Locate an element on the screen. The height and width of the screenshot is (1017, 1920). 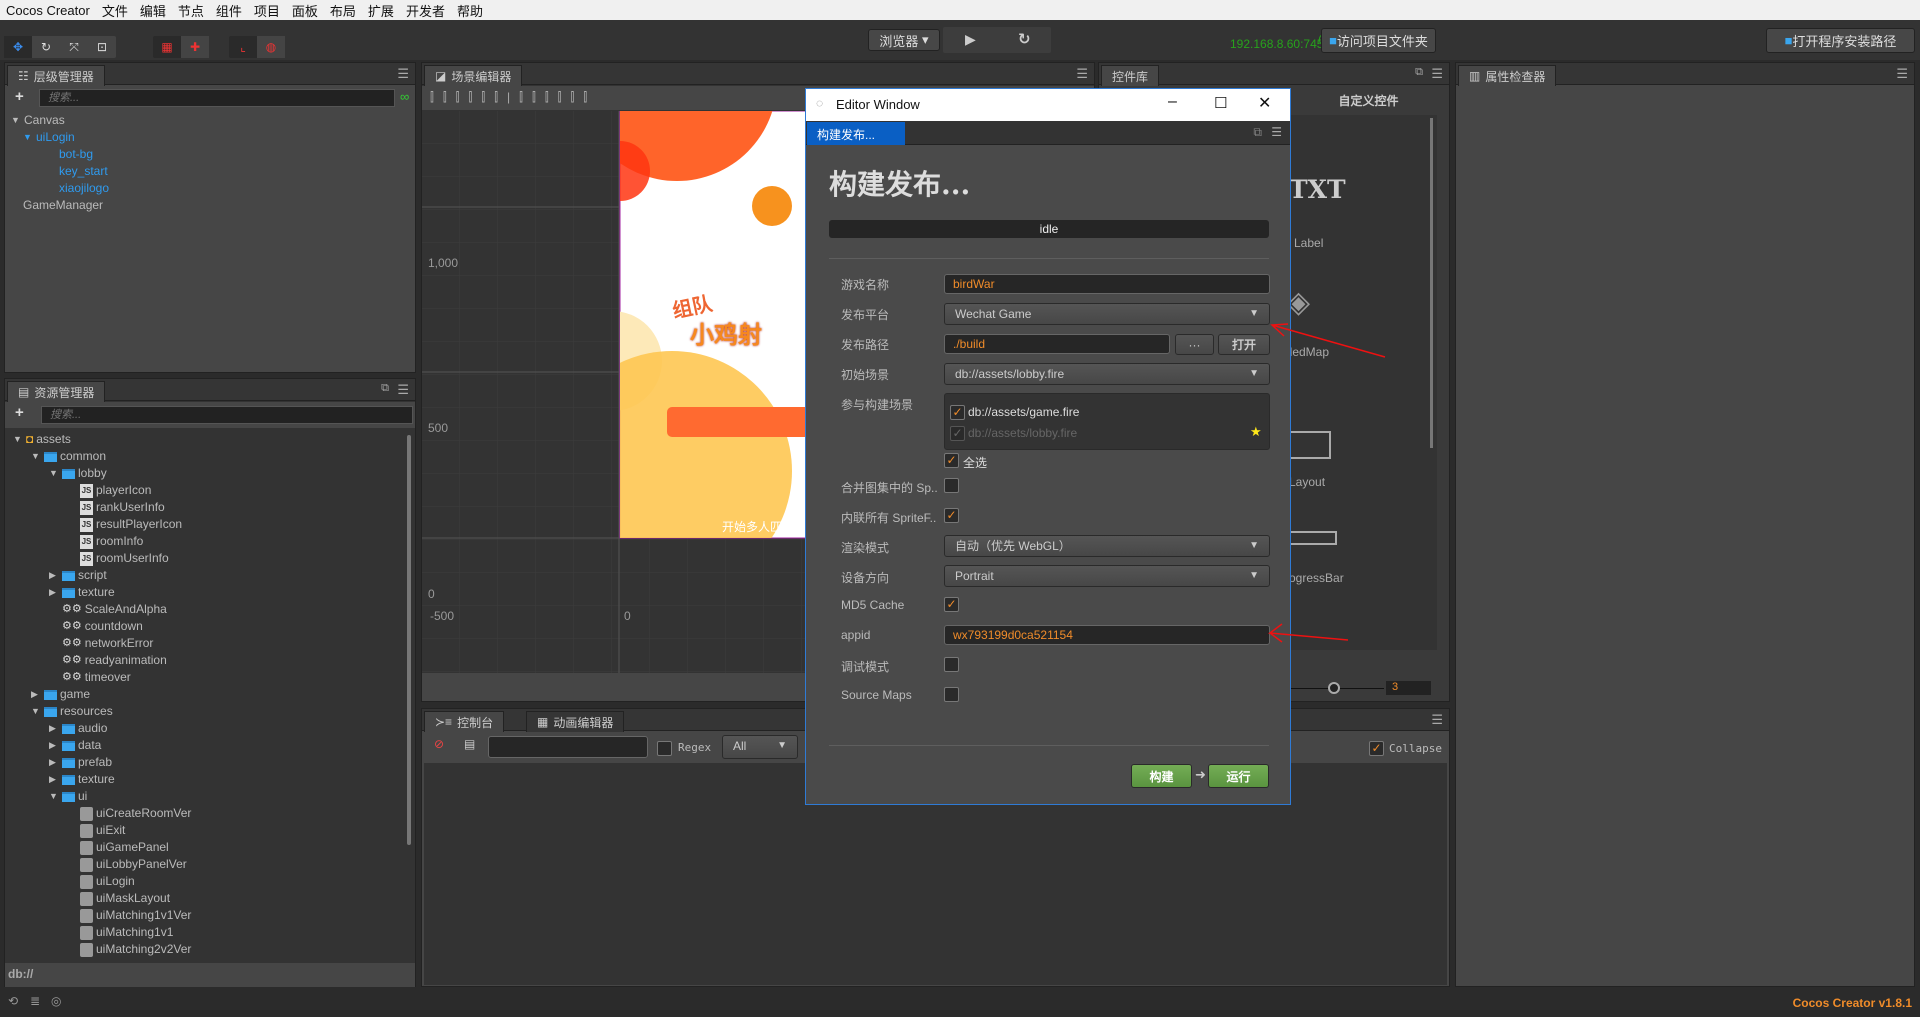
log-file-icon: ▤ is located at coordinates (469, 744).